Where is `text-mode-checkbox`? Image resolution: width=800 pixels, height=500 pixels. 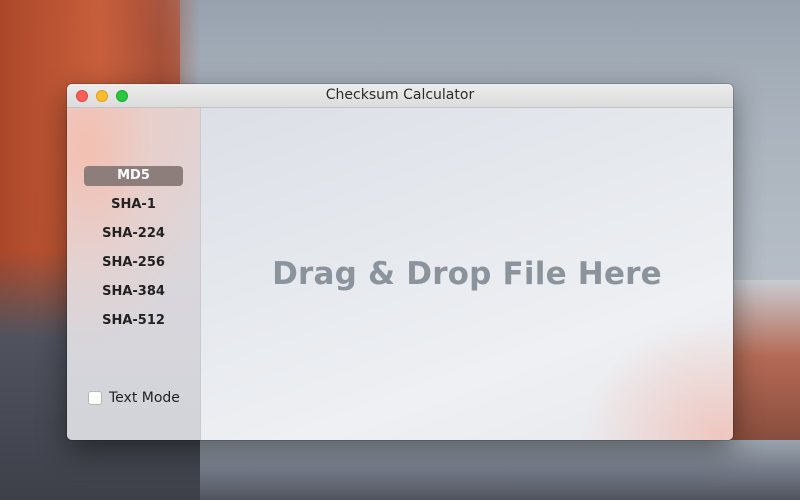
text-mode-checkbox is located at coordinates (95, 398).